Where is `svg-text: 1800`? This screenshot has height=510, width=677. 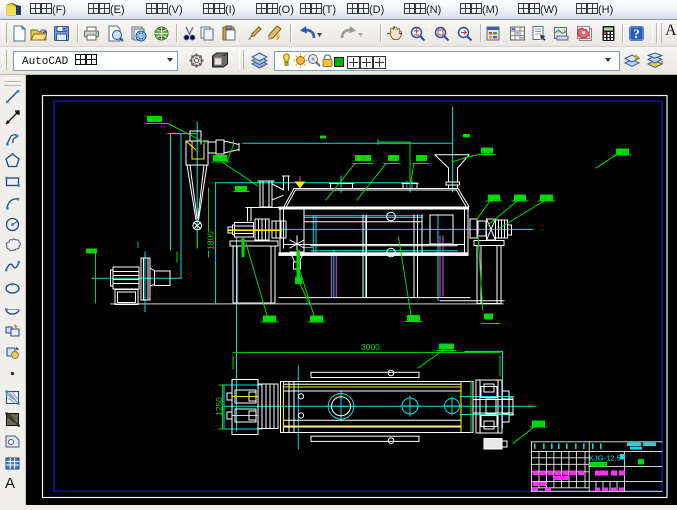
svg-text: 1800 is located at coordinates (211, 240).